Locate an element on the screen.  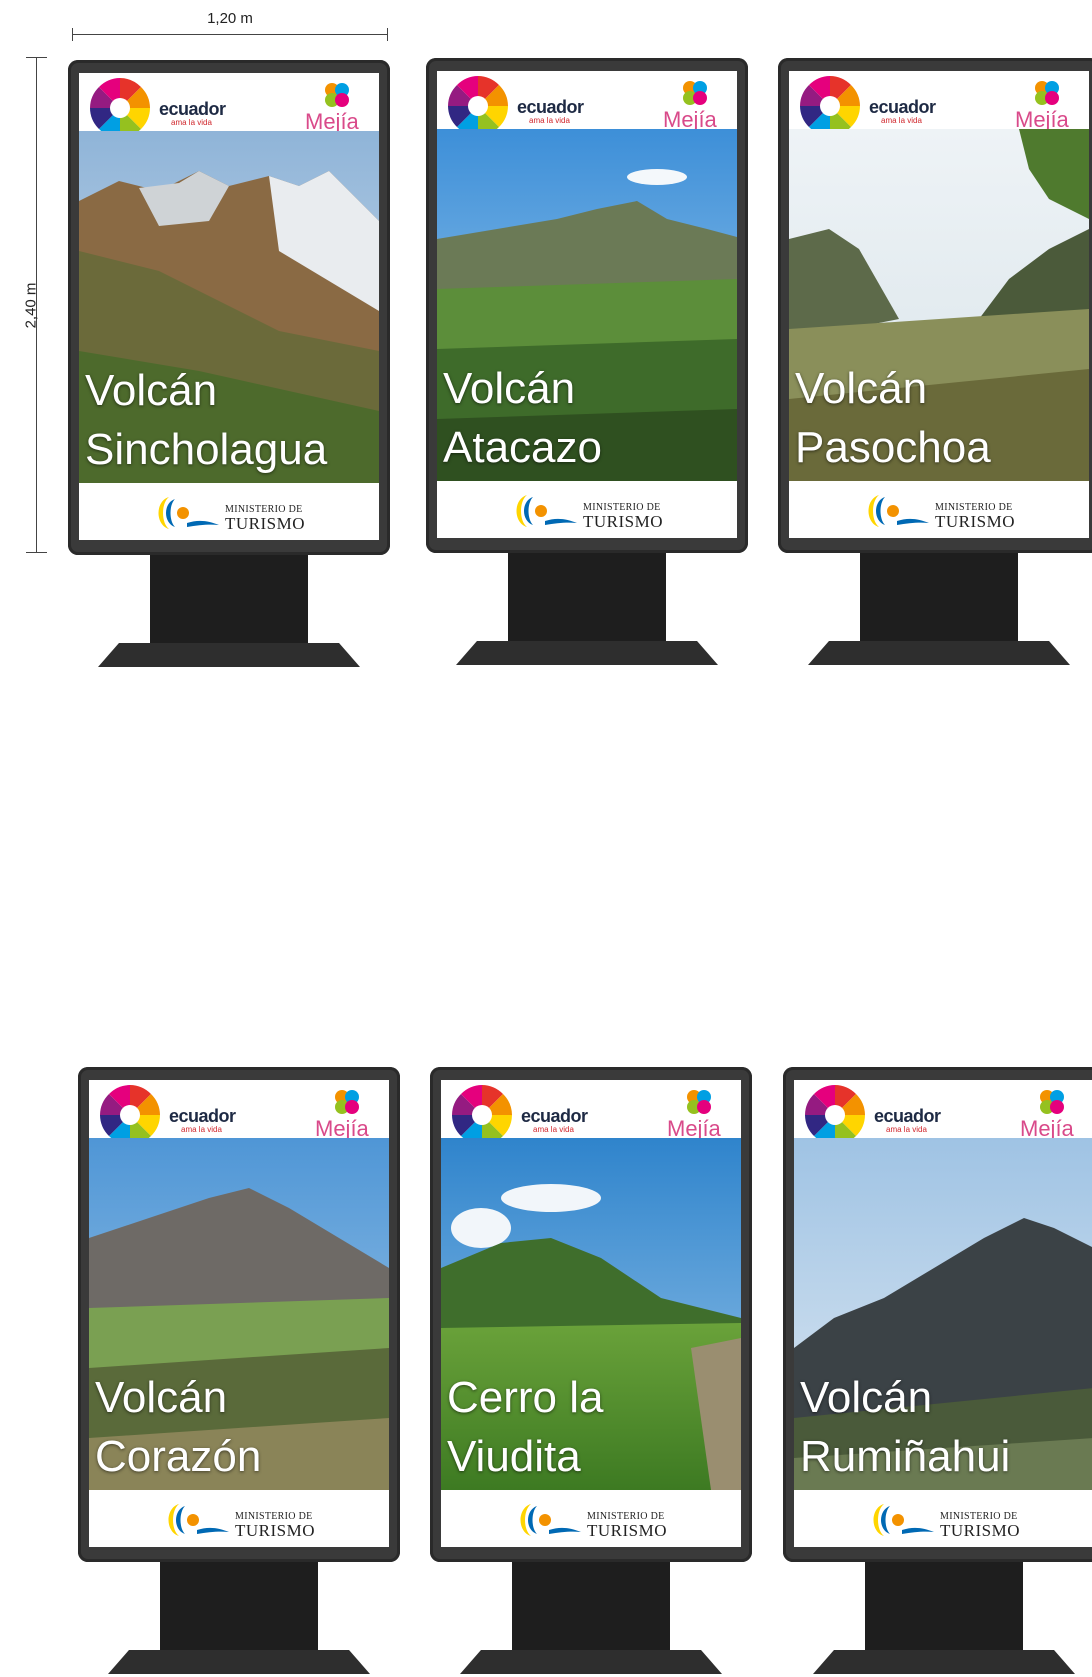
title-line-2: Rumiñahui is located at coordinates (905, 1456).